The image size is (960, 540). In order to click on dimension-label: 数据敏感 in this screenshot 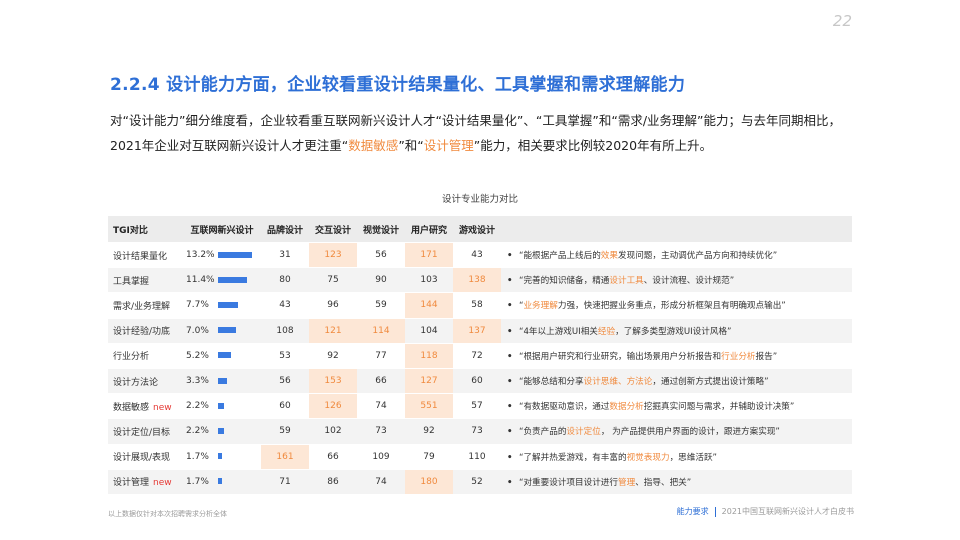, I will do `click(131, 407)`.